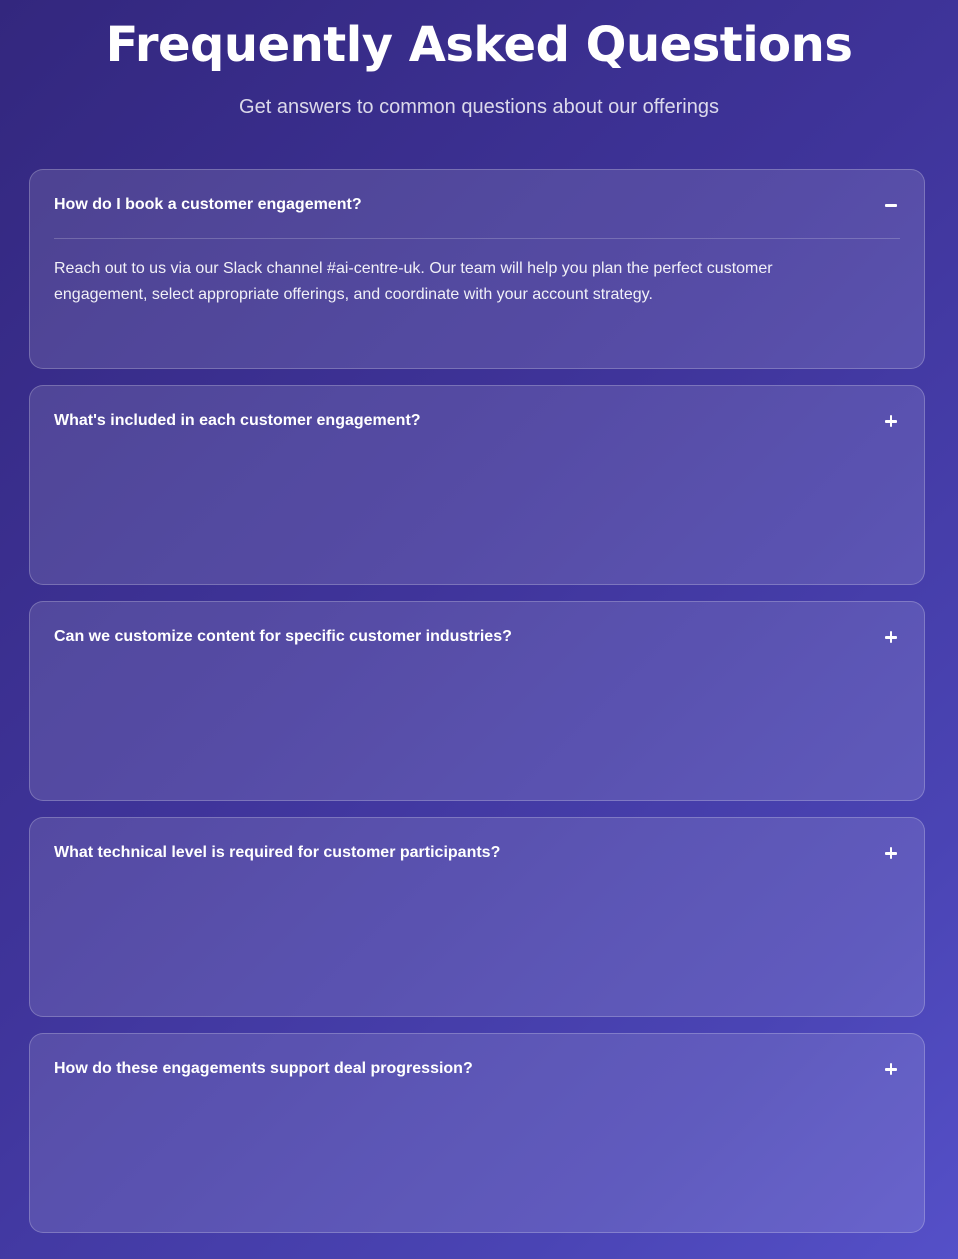 The image size is (958, 1259). Describe the element at coordinates (208, 204) in the screenshot. I see `faq-question-text: How do I book a customer engagement?` at that location.